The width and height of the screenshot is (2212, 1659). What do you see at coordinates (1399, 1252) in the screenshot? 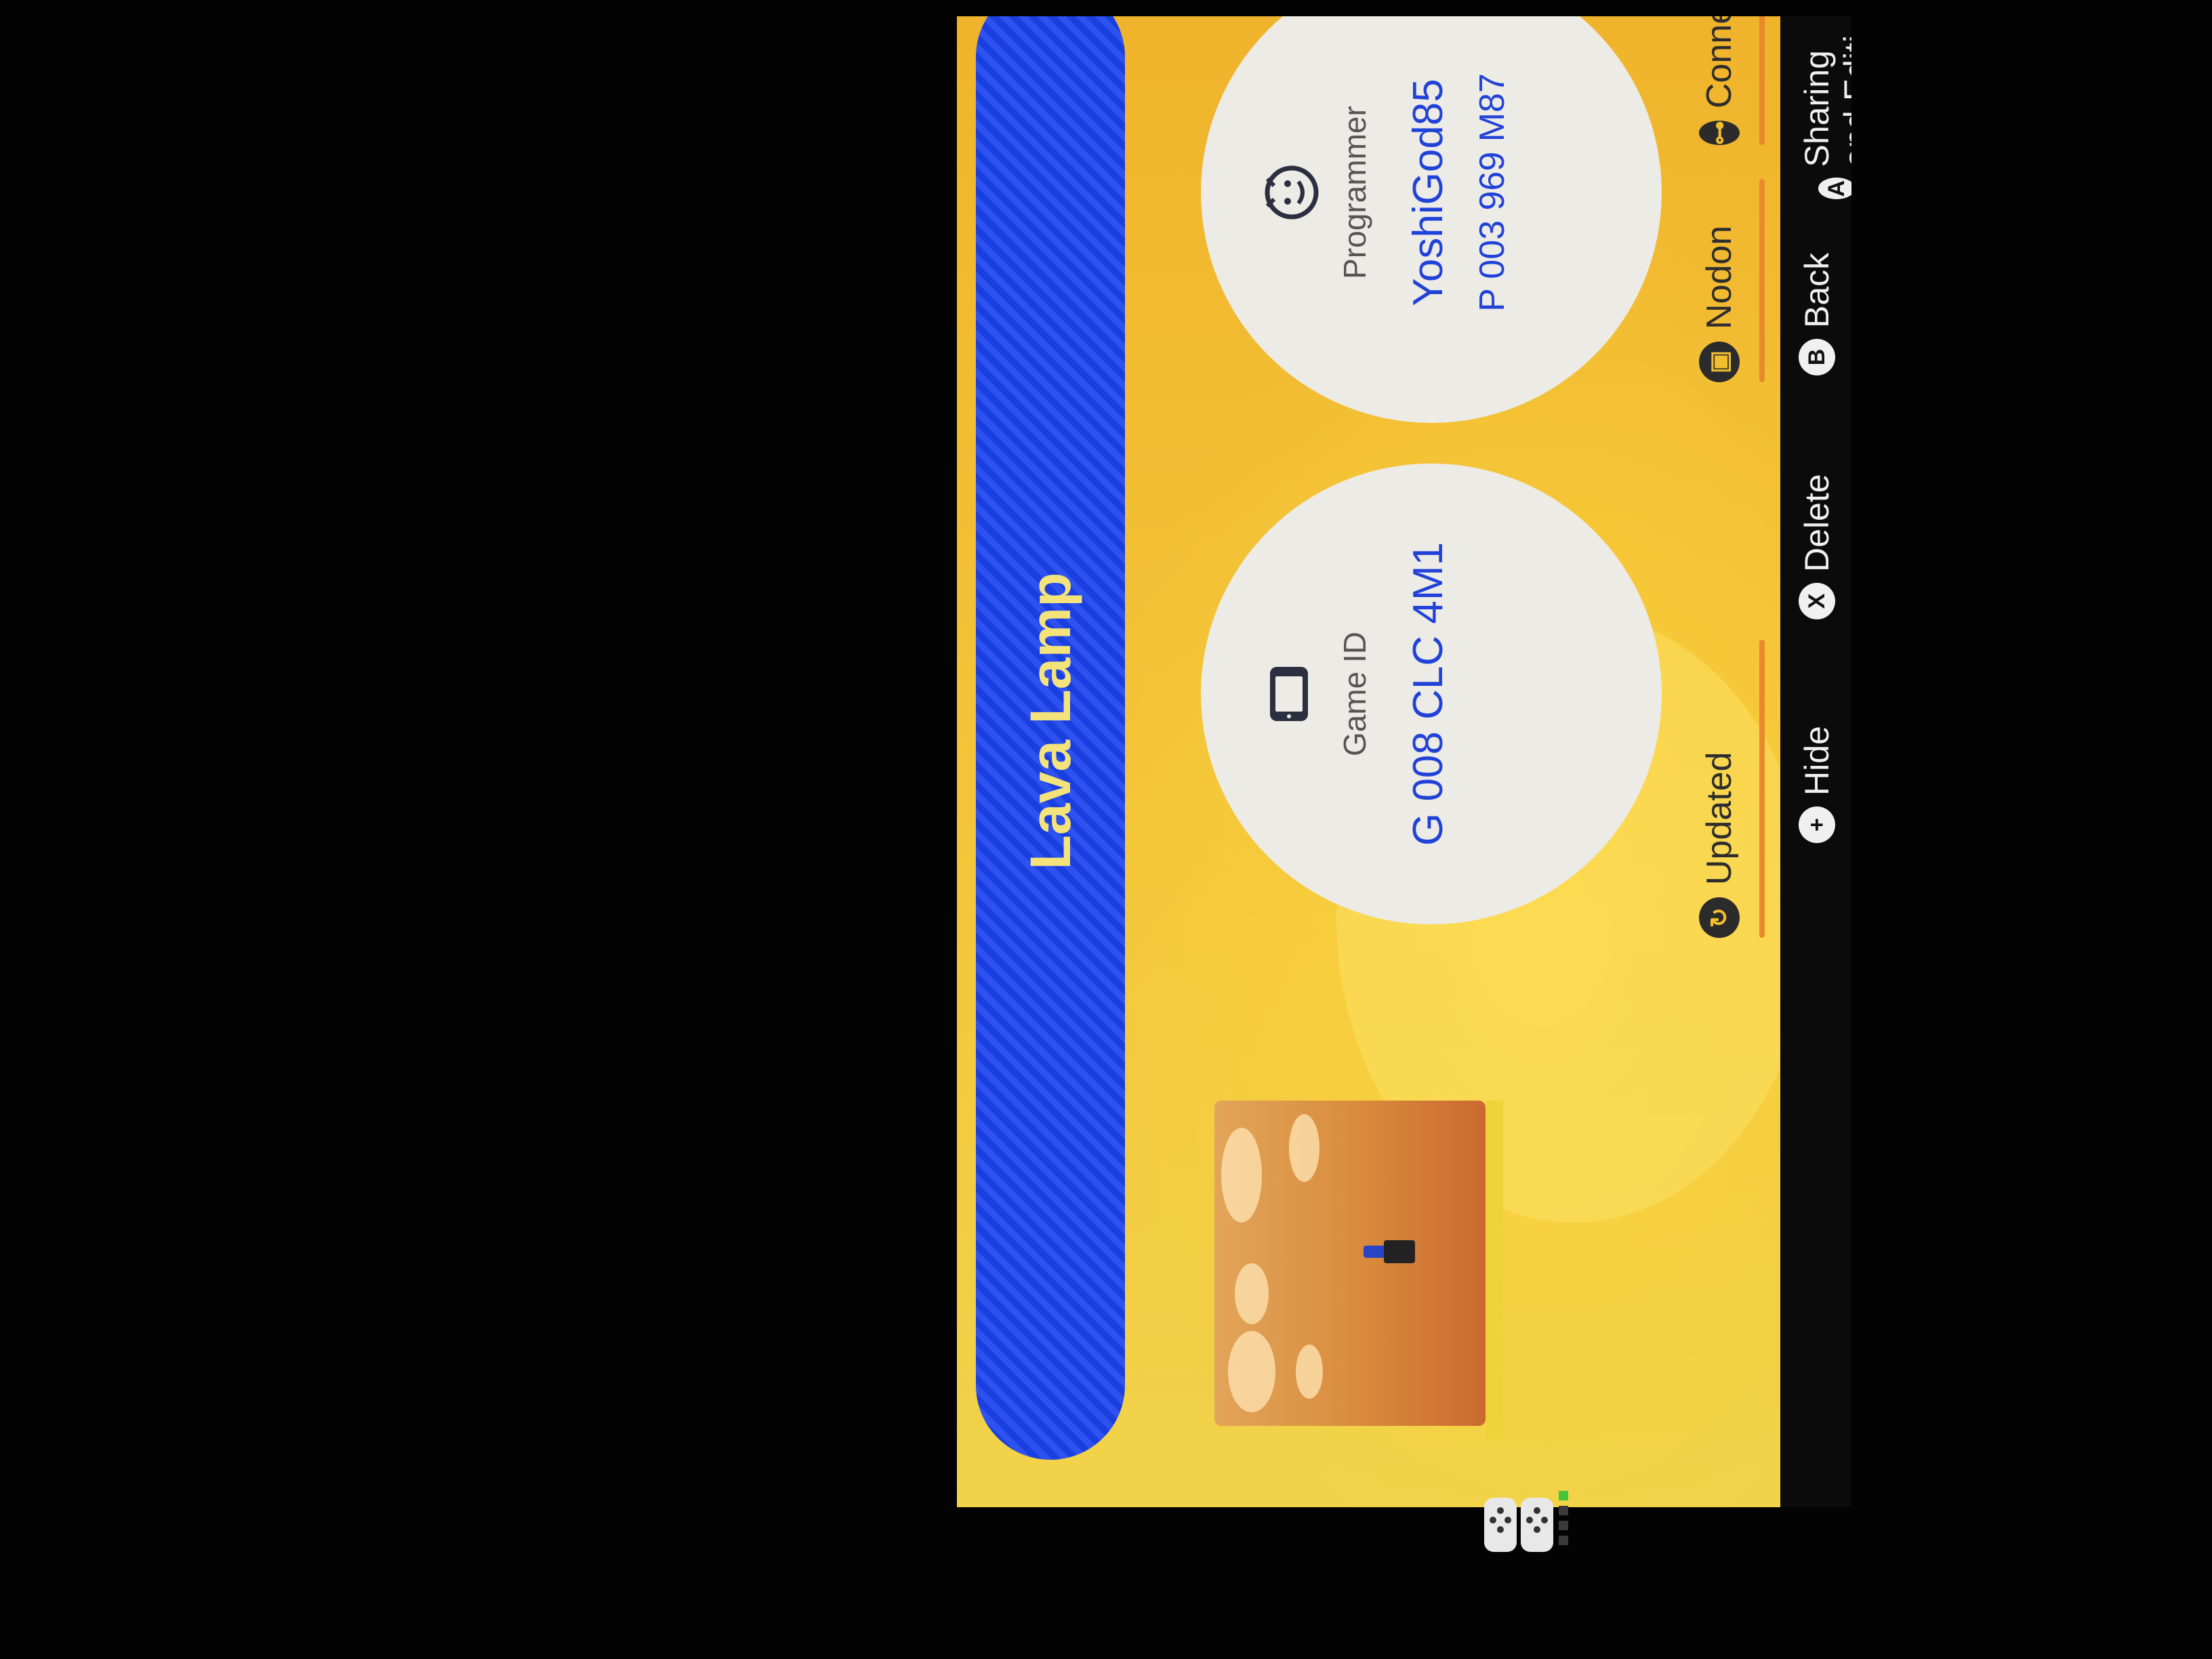
I see `thumbnail-lamp` at bounding box center [1399, 1252].